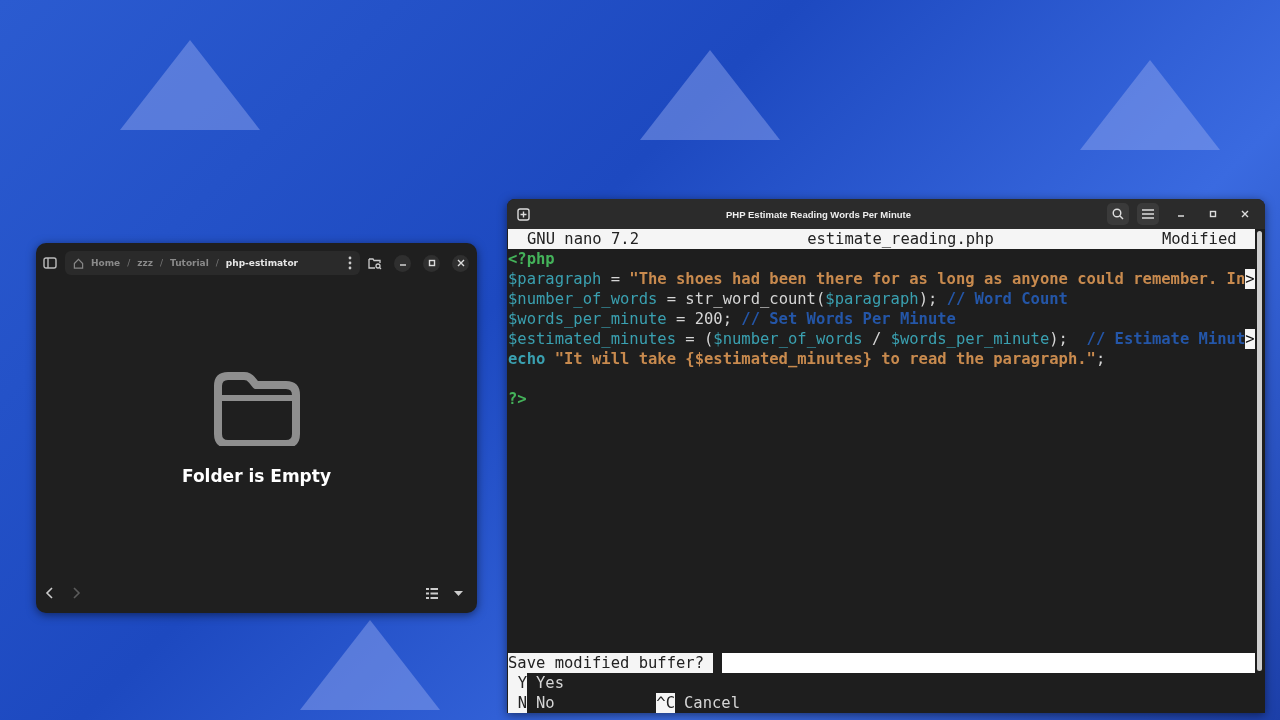  I want to click on breadcrumb: Home, so click(106, 263).